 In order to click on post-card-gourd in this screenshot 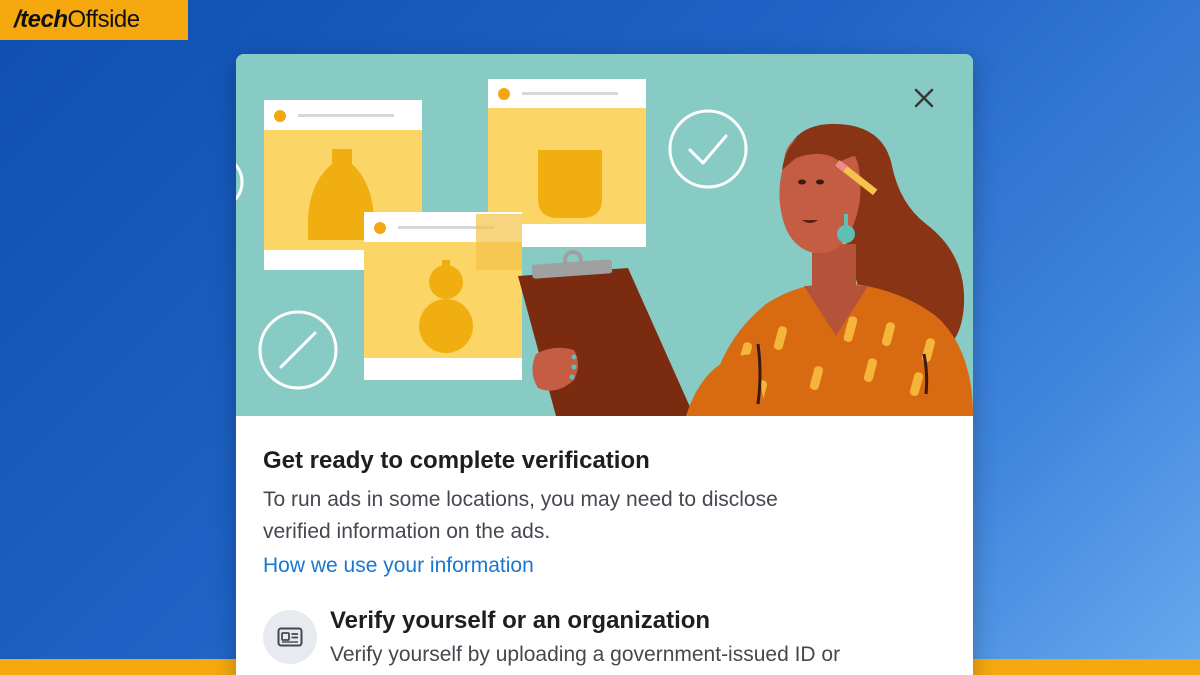, I will do `click(443, 296)`.